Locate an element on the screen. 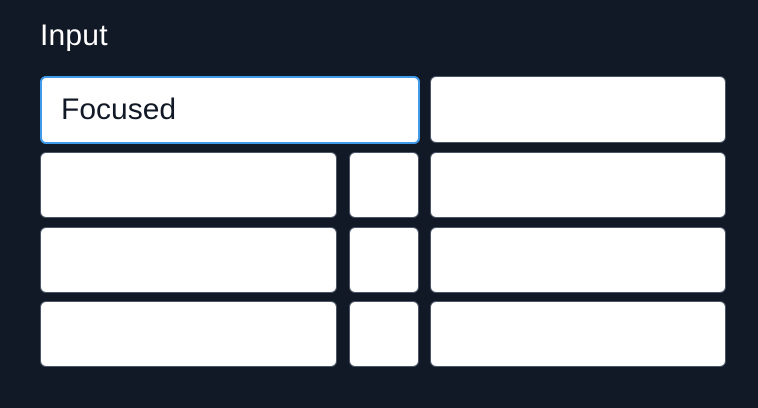 Image resolution: width=758 pixels, height=408 pixels. text-input-r3-left is located at coordinates (188, 260).